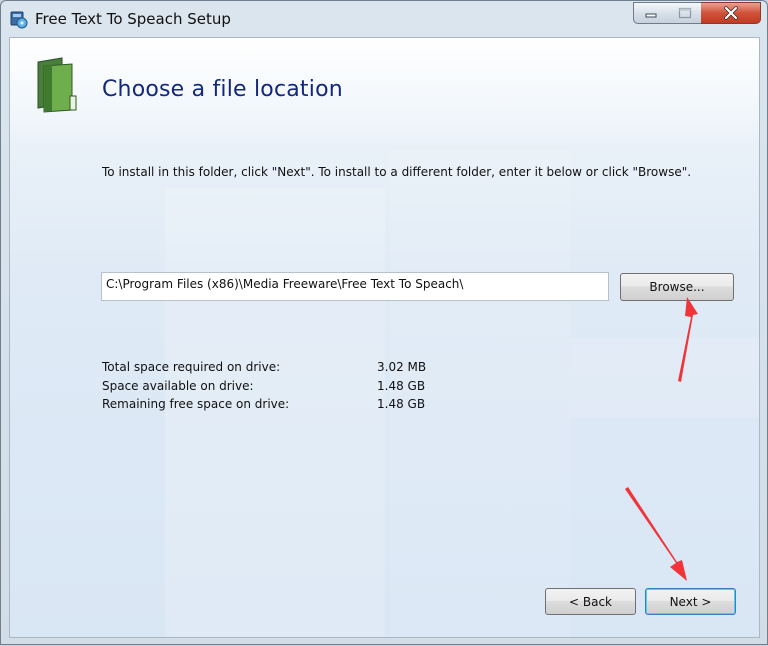  I want to click on maximize-icon, so click(684, 13).